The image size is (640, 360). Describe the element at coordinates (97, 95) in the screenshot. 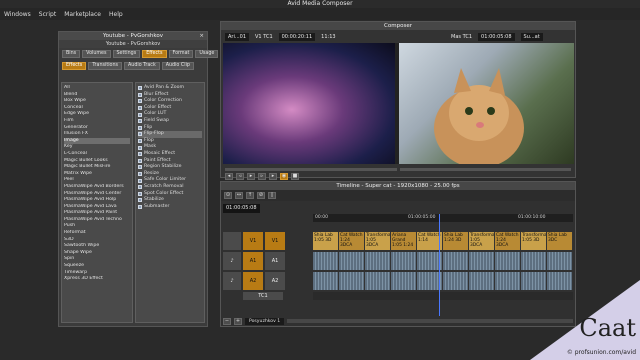

I see `effect-category-item: Blend` at that location.